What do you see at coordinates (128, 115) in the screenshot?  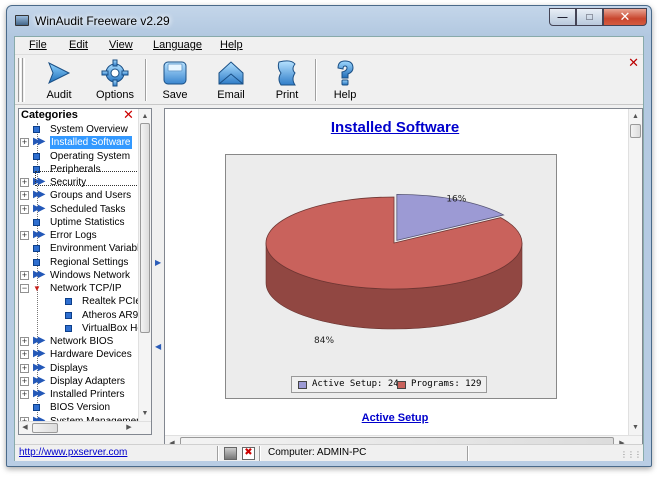 I see `close-categories-icon: ✕` at bounding box center [128, 115].